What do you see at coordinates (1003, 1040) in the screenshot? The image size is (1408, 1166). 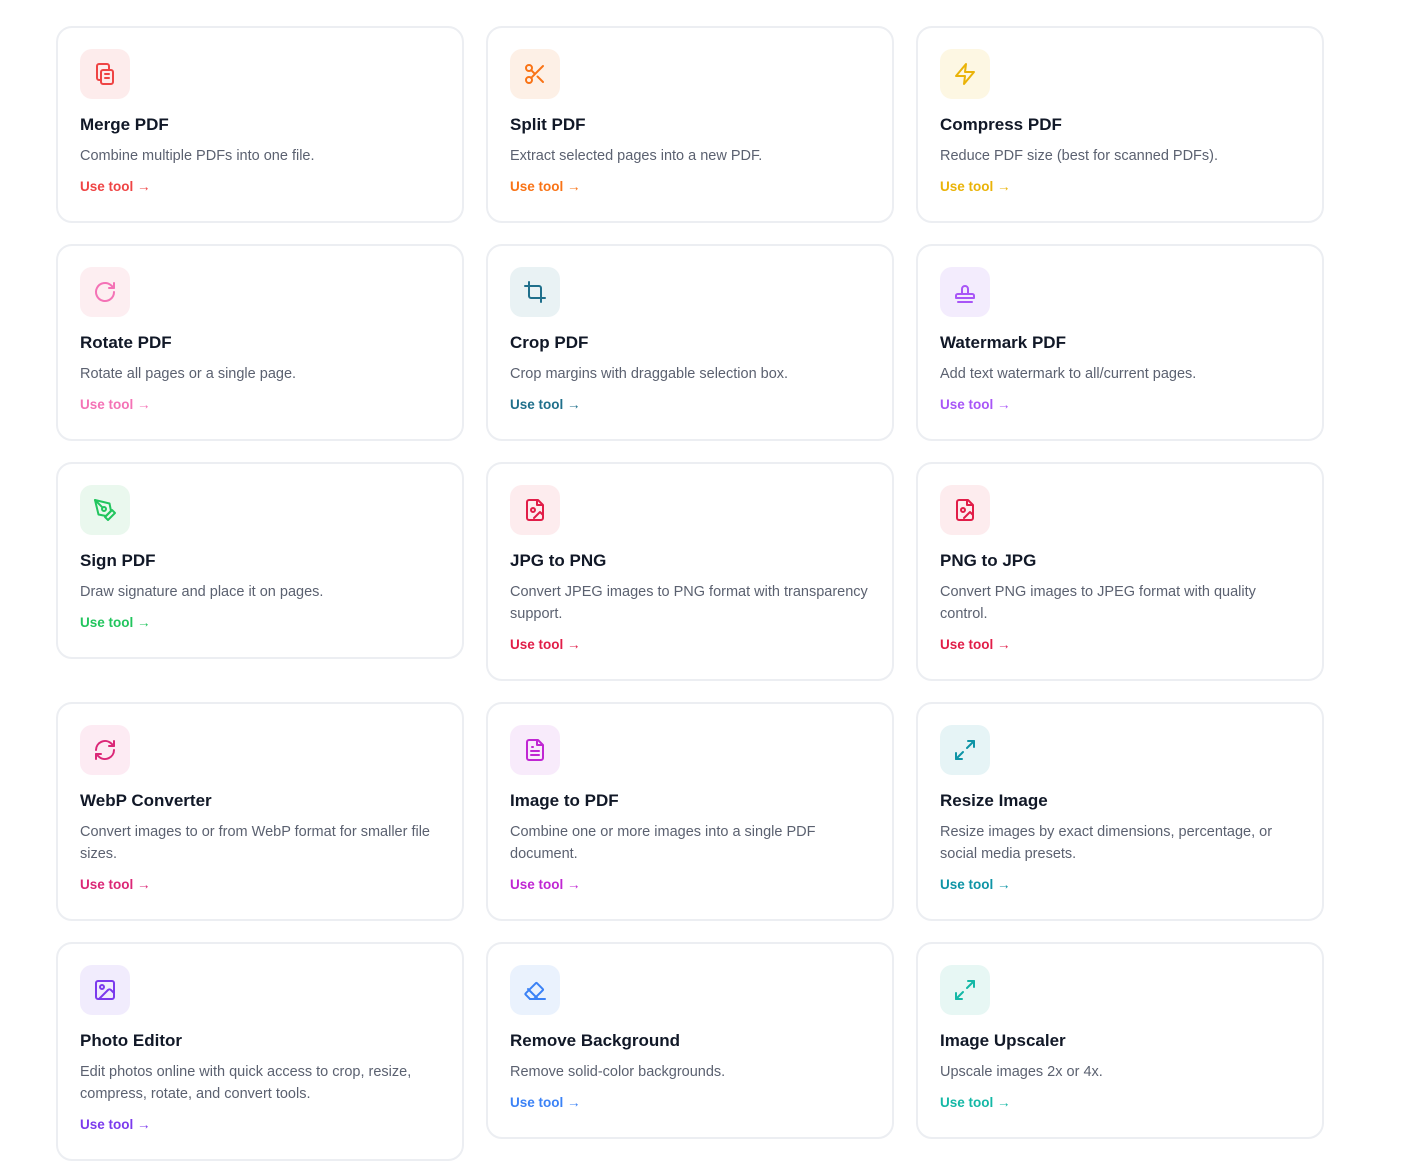 I see `tool-title: Image Upscaler` at bounding box center [1003, 1040].